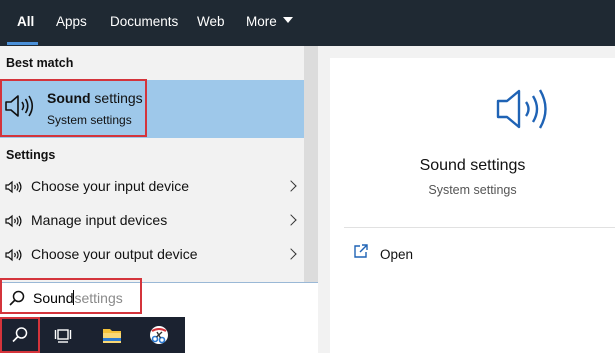 The height and width of the screenshot is (353, 615). What do you see at coordinates (479, 227) in the screenshot?
I see `preview-divider` at bounding box center [479, 227].